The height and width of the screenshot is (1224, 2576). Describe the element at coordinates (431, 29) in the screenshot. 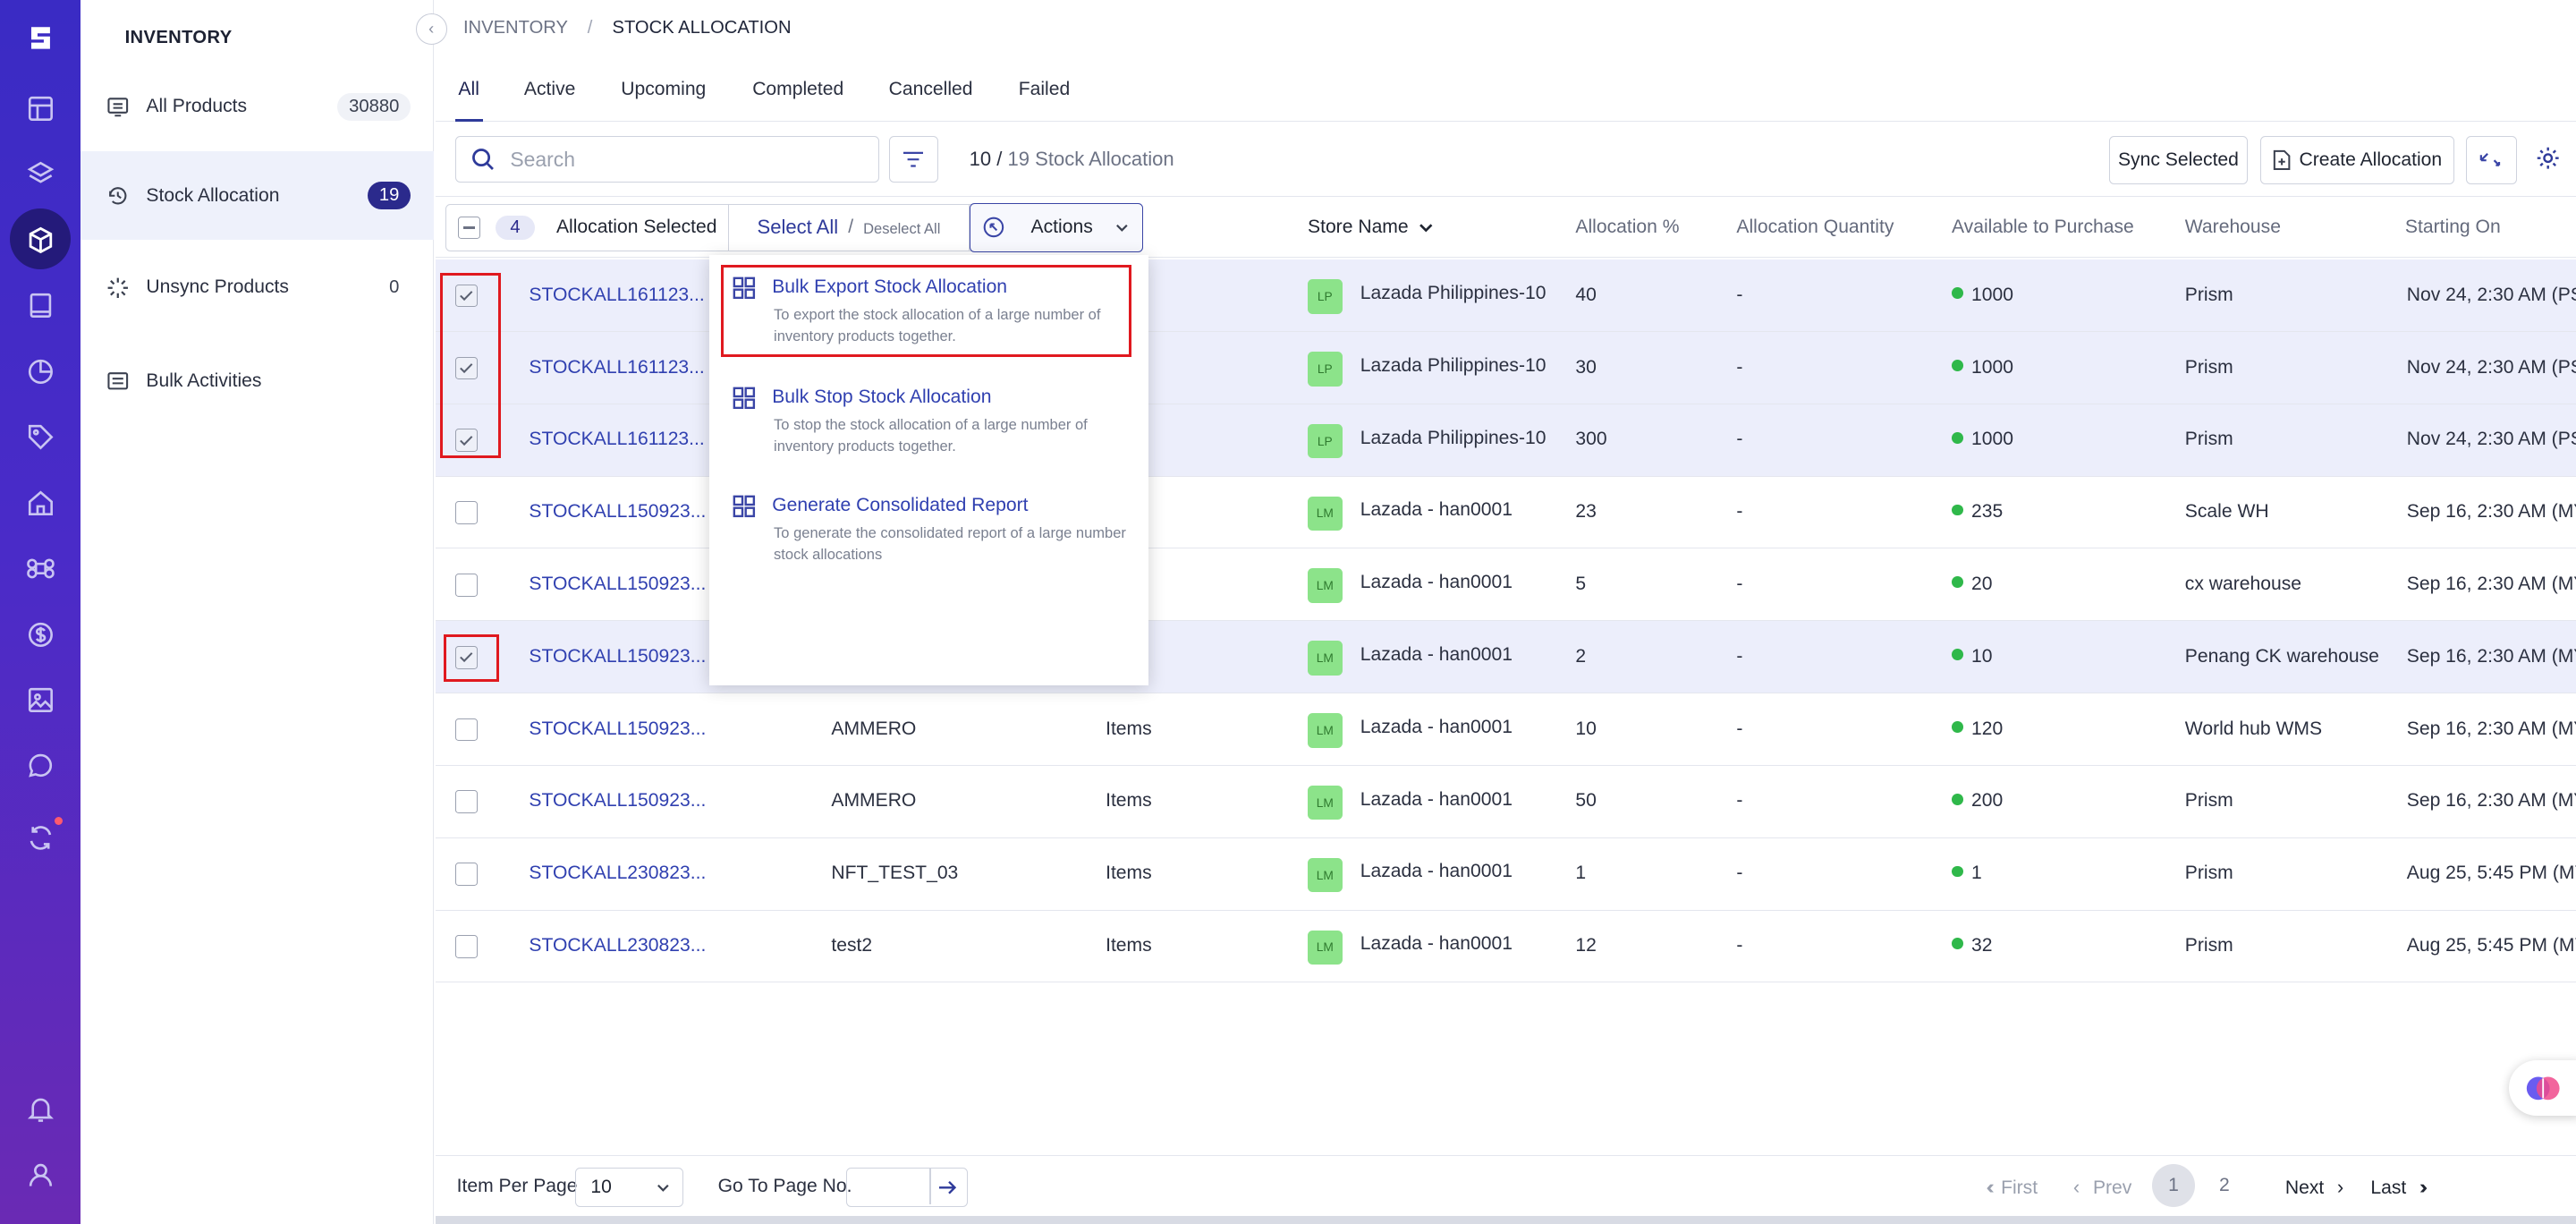

I see `collapse-panel-button: ‹` at that location.